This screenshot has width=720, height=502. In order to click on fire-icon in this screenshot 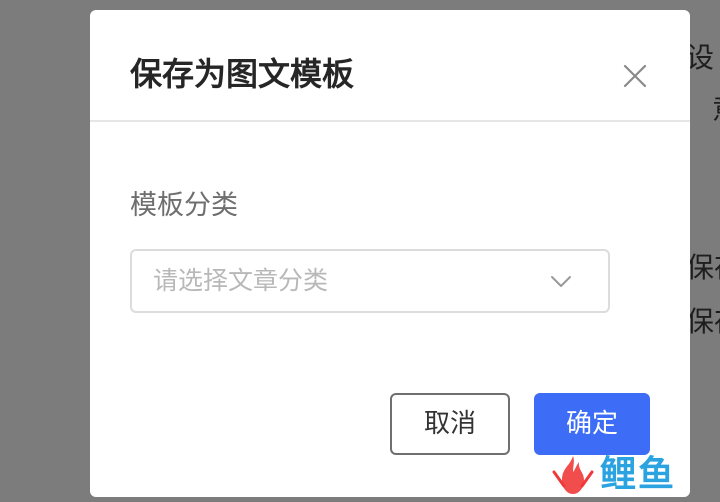, I will do `click(573, 475)`.